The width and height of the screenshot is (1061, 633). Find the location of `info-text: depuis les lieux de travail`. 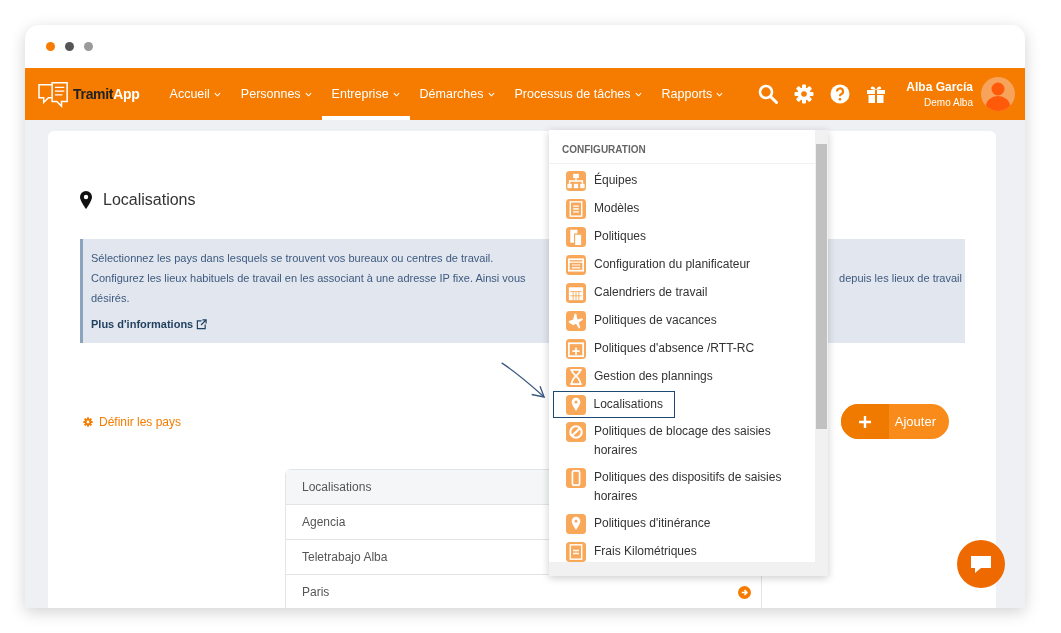

info-text: depuis les lieux de travail is located at coordinates (900, 278).